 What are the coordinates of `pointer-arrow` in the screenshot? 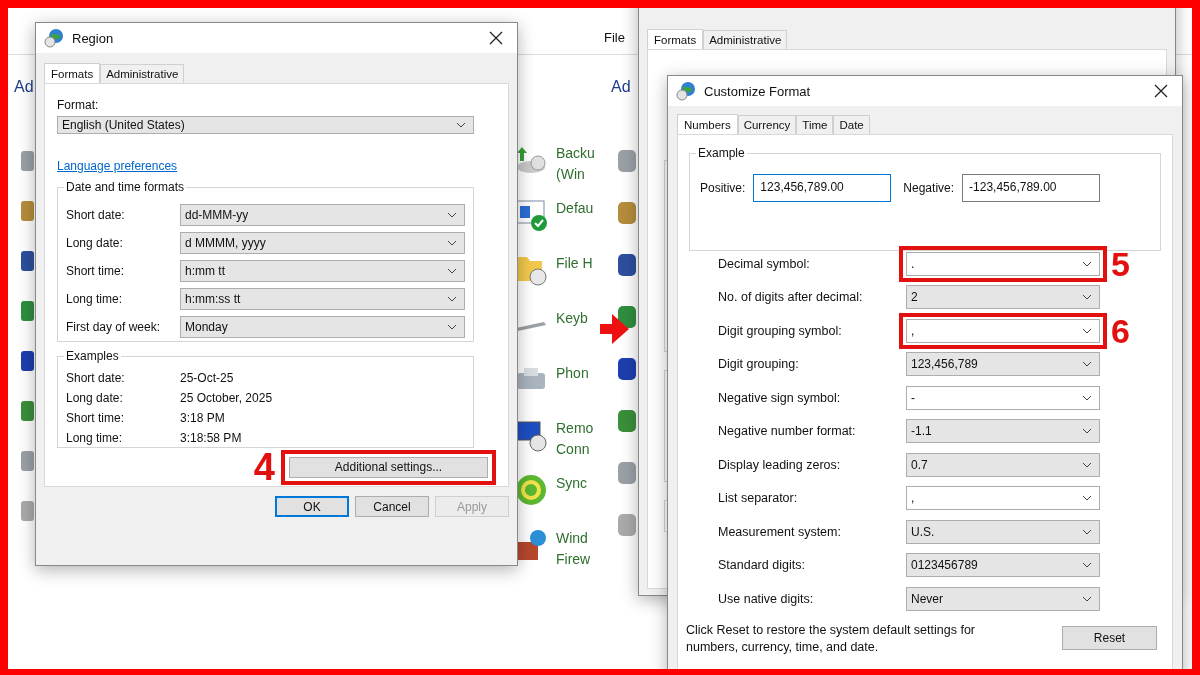 It's located at (614, 329).